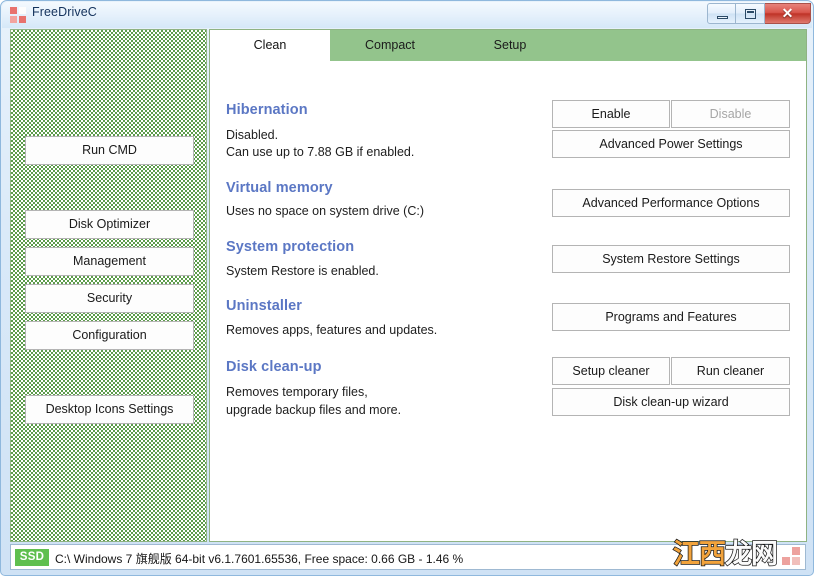 The image size is (814, 576). I want to click on window-title: FreeDriveC, so click(64, 12).